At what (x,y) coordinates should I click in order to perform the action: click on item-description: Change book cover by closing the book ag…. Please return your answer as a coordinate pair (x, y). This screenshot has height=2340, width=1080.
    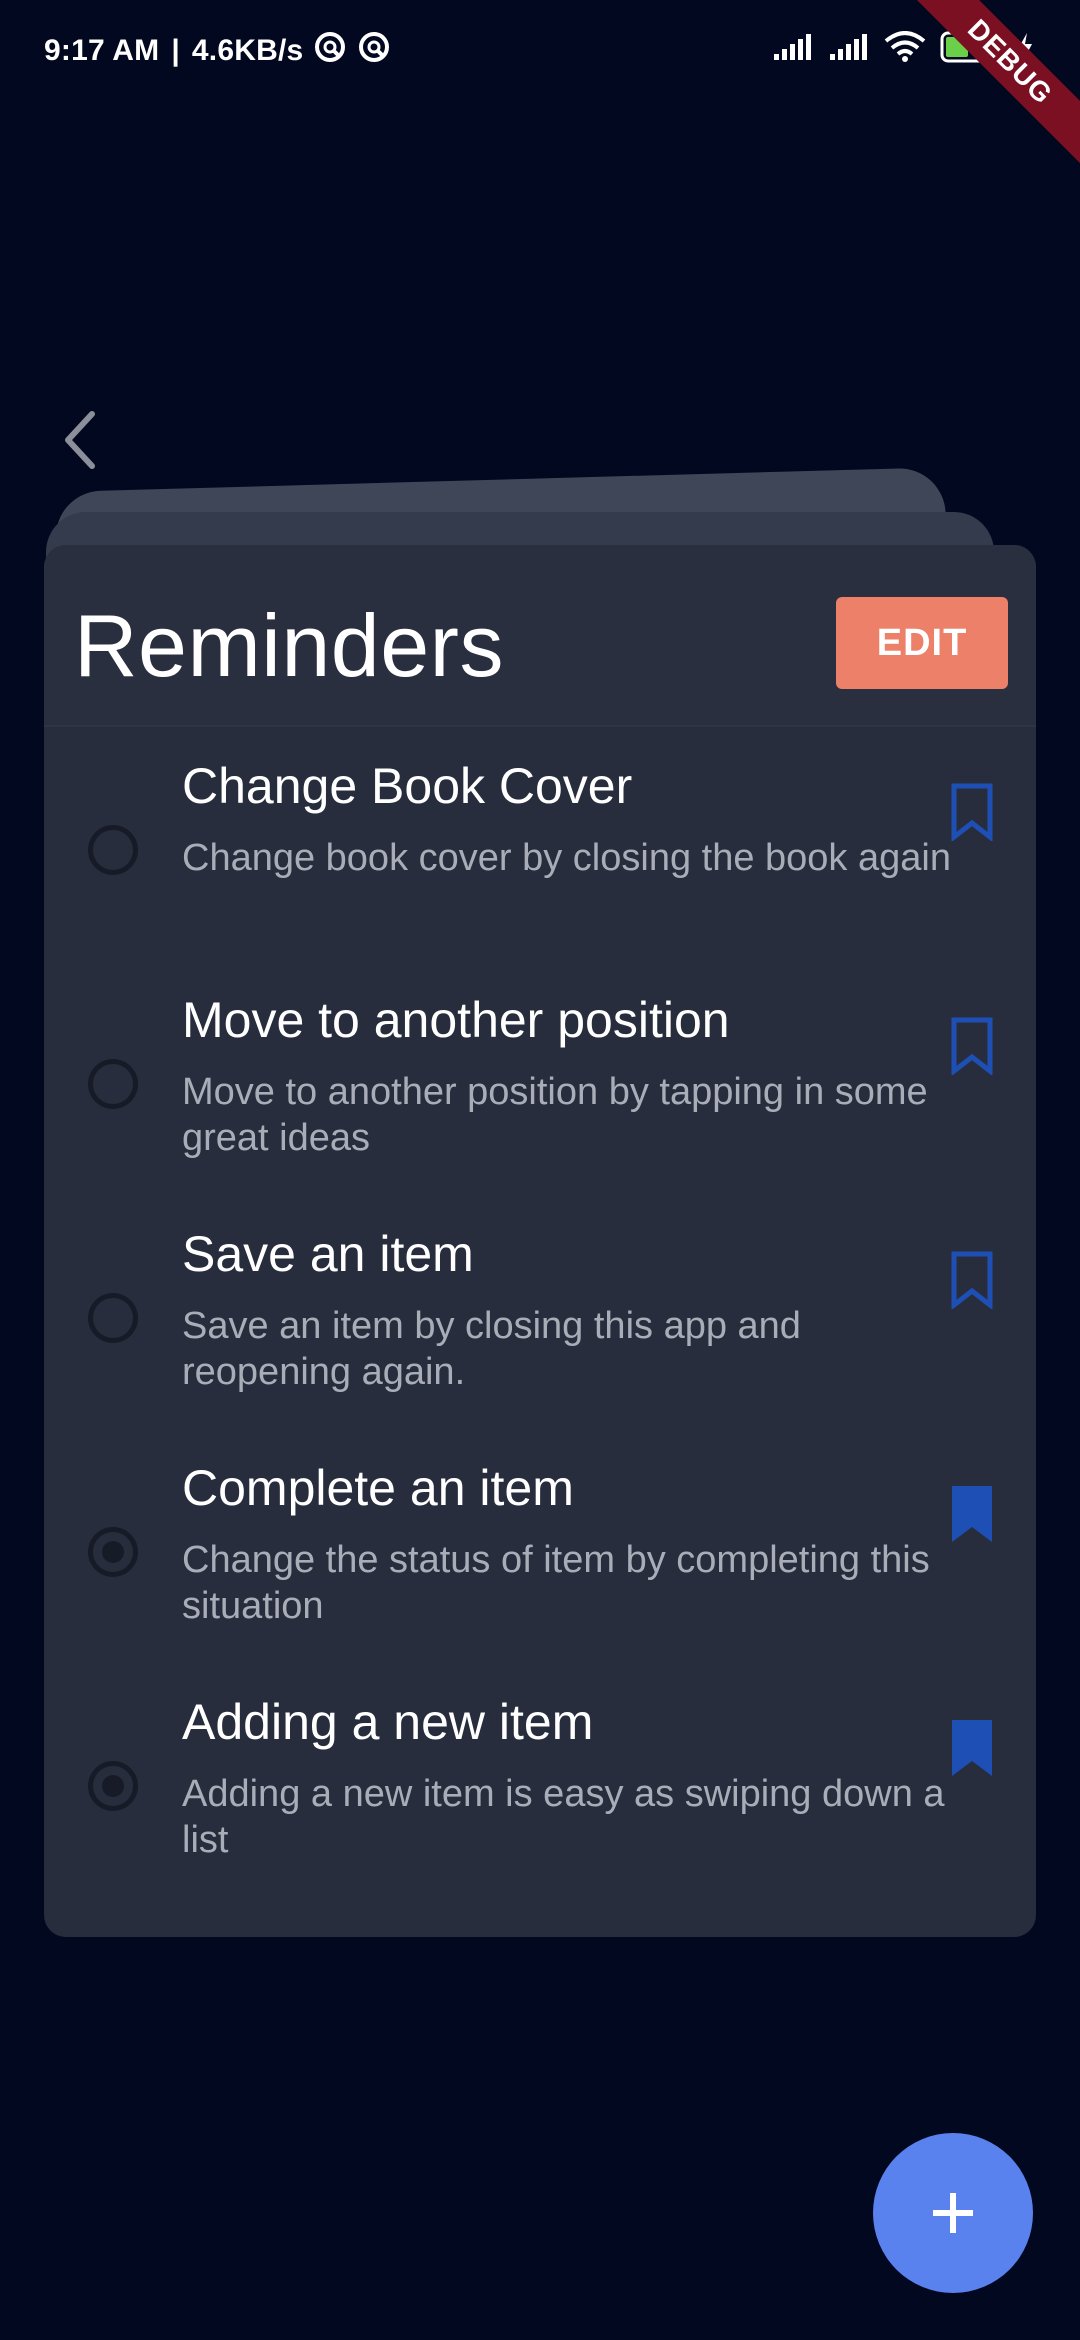
    Looking at the image, I should click on (566, 858).